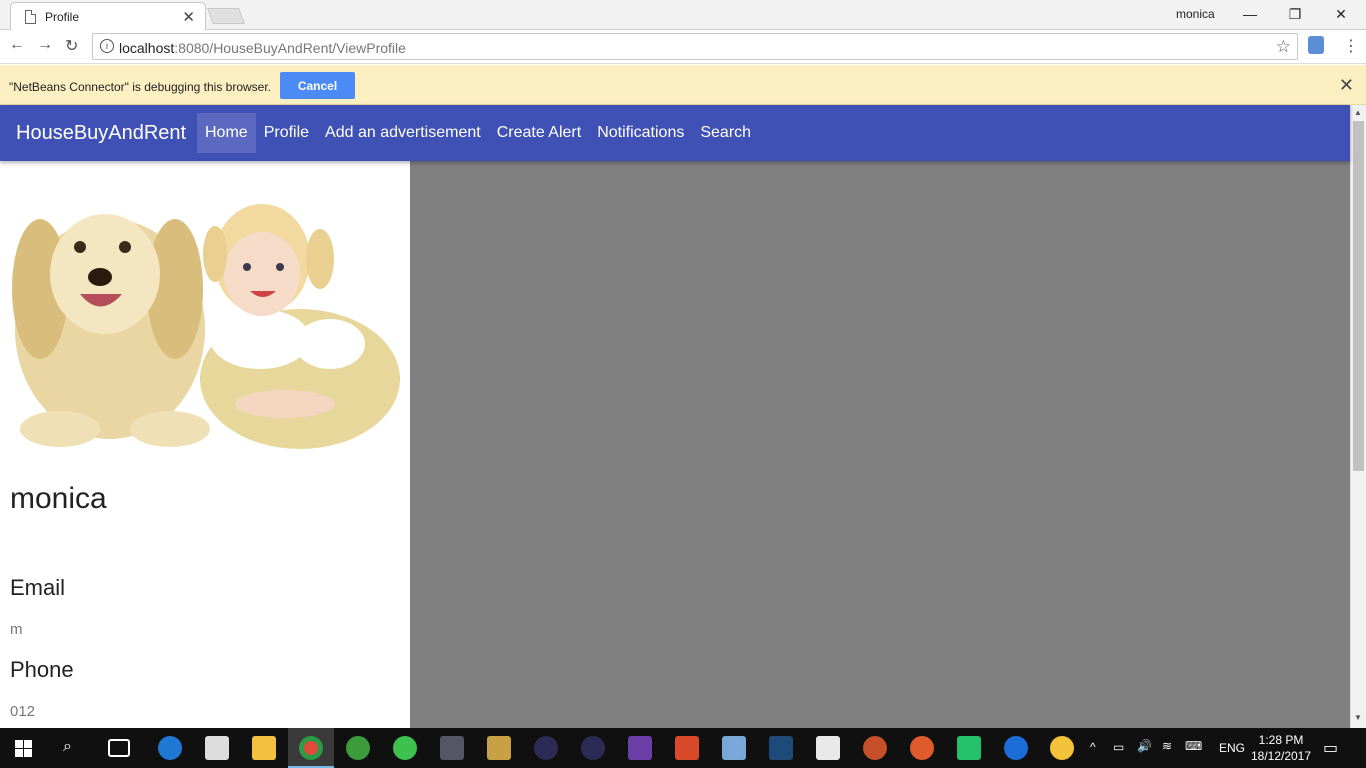 This screenshot has width=1366, height=768. Describe the element at coordinates (1250, 14) in the screenshot. I see `minimize-icon: —` at that location.